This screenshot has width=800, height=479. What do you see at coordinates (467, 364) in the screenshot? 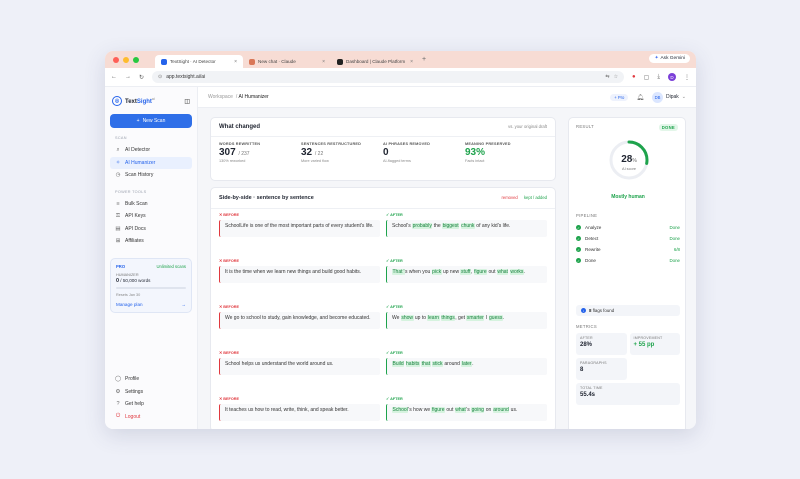
I see `added-phrase: later` at bounding box center [467, 364].